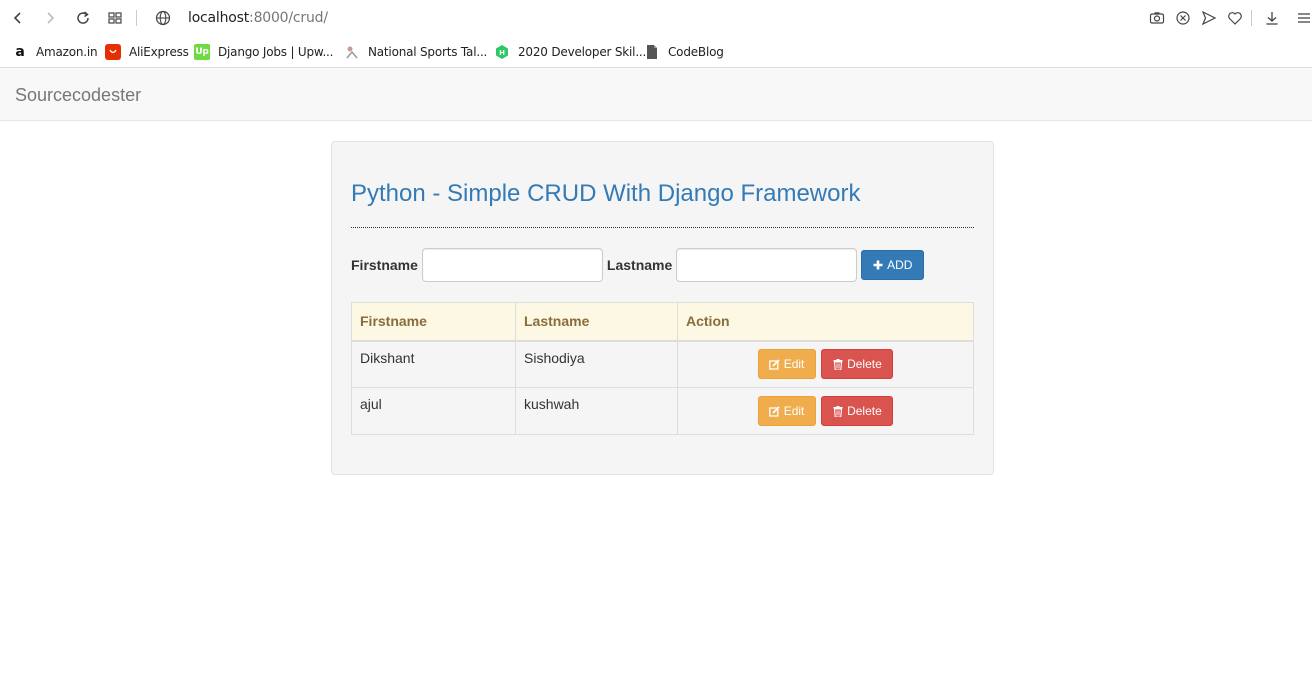 This screenshot has width=1312, height=693. I want to click on table-header-row: Firstname Lastname Action, so click(662, 322).